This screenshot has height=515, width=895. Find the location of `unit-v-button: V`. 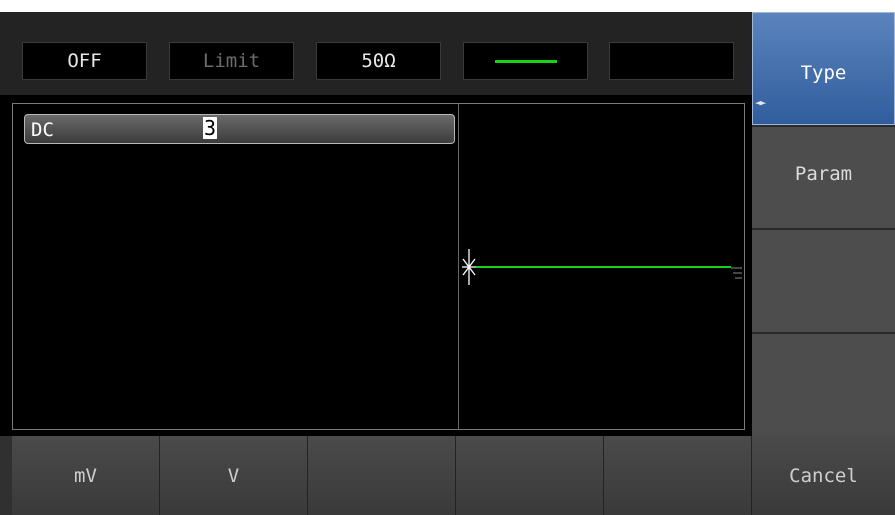

unit-v-button: V is located at coordinates (234, 475).